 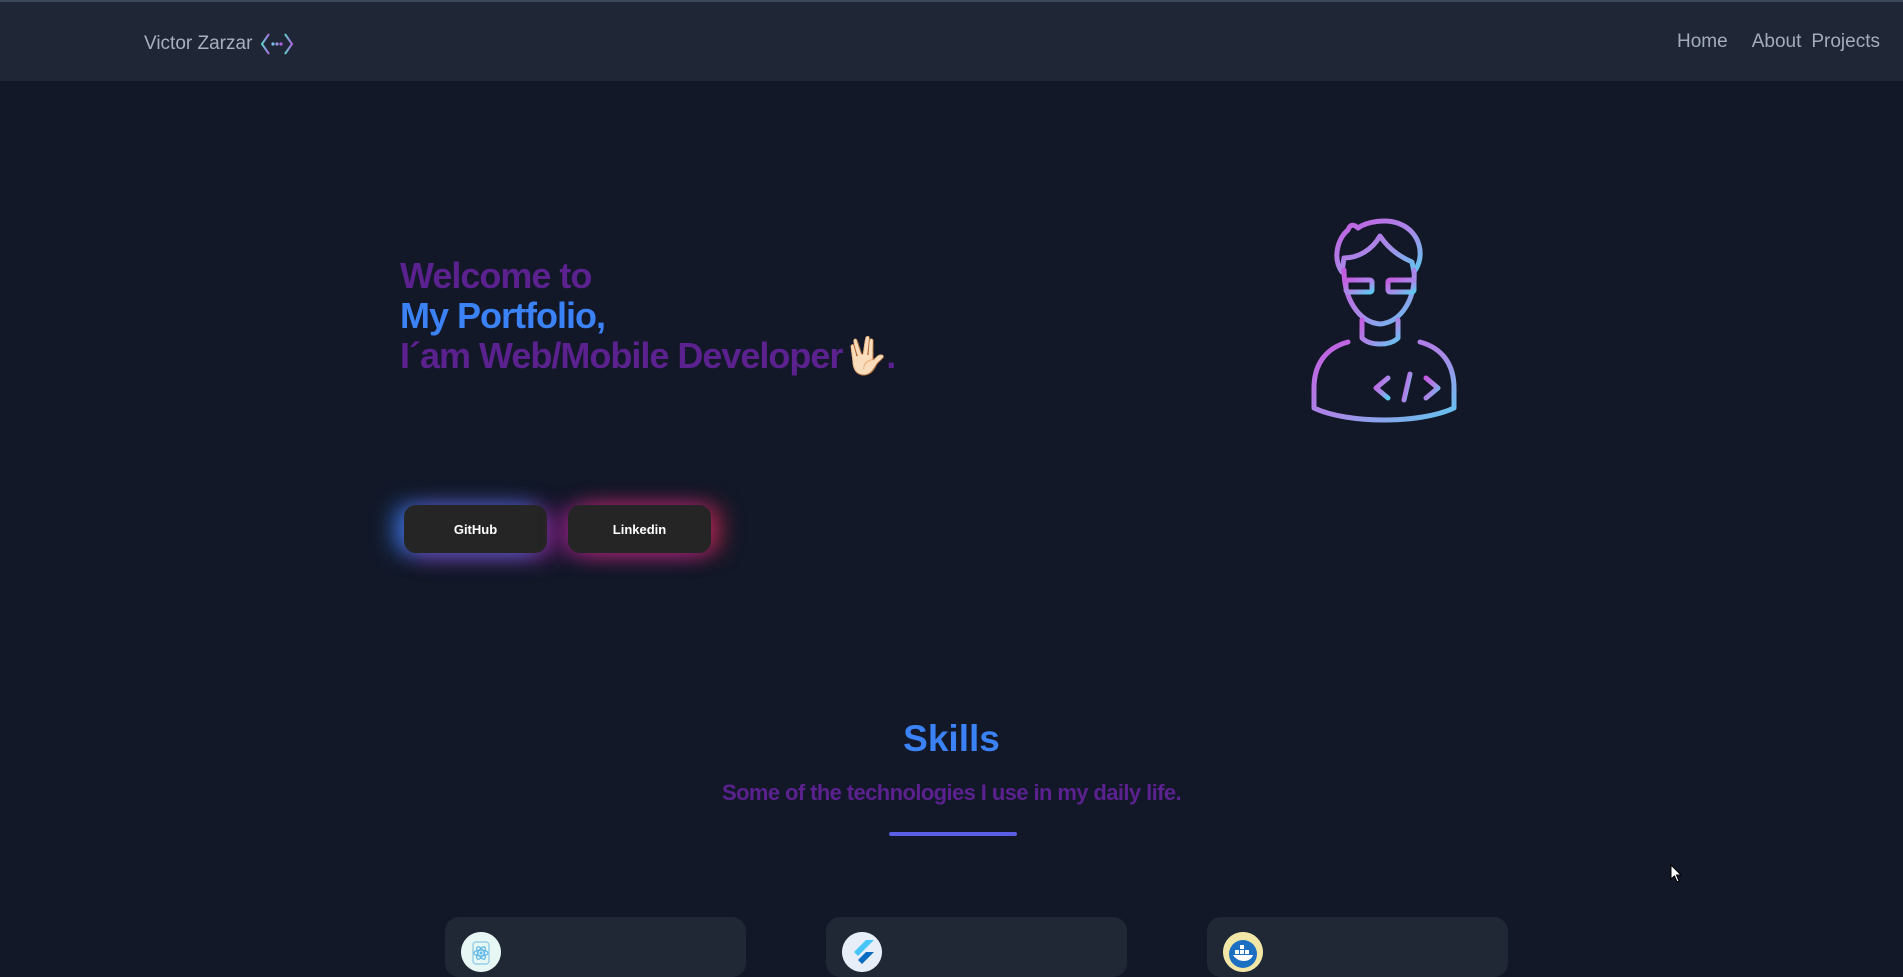 What do you see at coordinates (475, 529) in the screenshot?
I see `github-button: GitHub` at bounding box center [475, 529].